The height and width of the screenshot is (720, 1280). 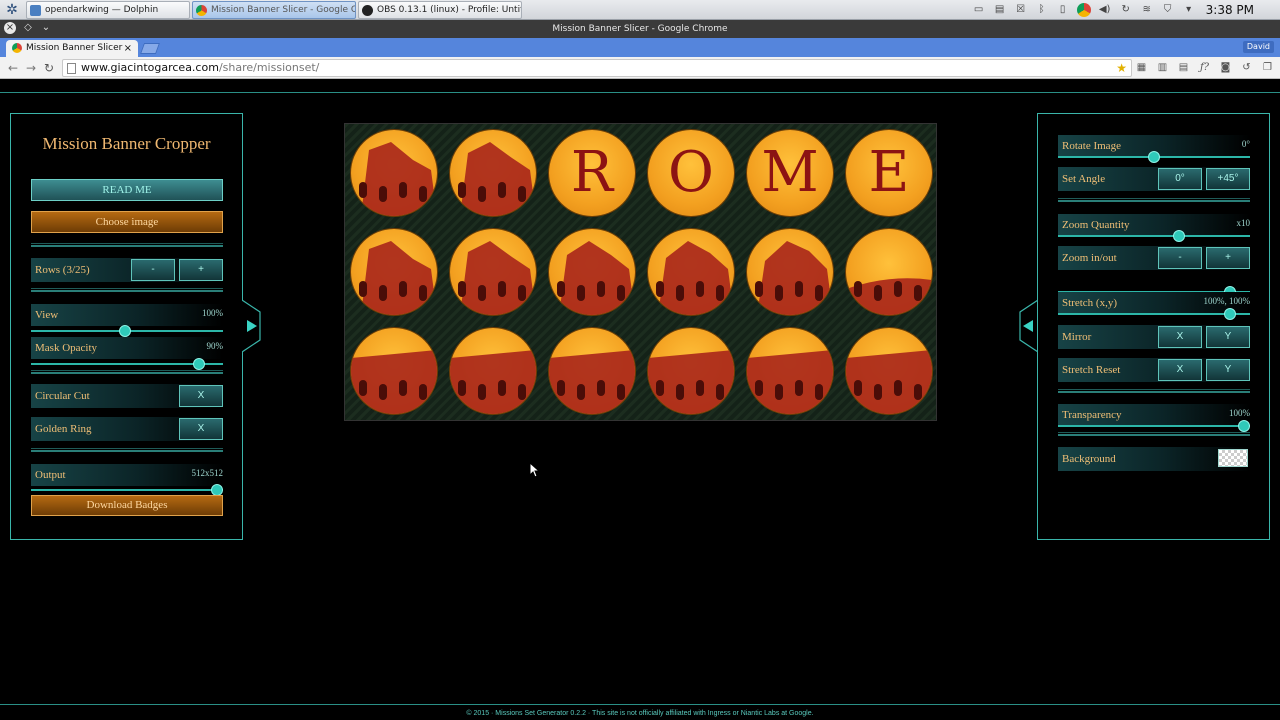 I want to click on choose-image-button: Choose image, so click(x=127, y=222).